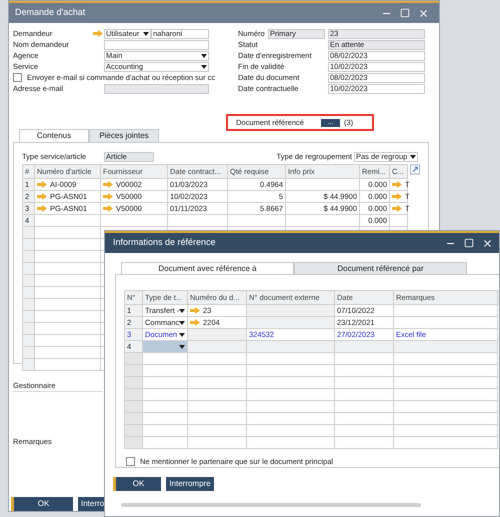 The image size is (500, 517). What do you see at coordinates (165, 347) in the screenshot?
I see `select-cell` at bounding box center [165, 347].